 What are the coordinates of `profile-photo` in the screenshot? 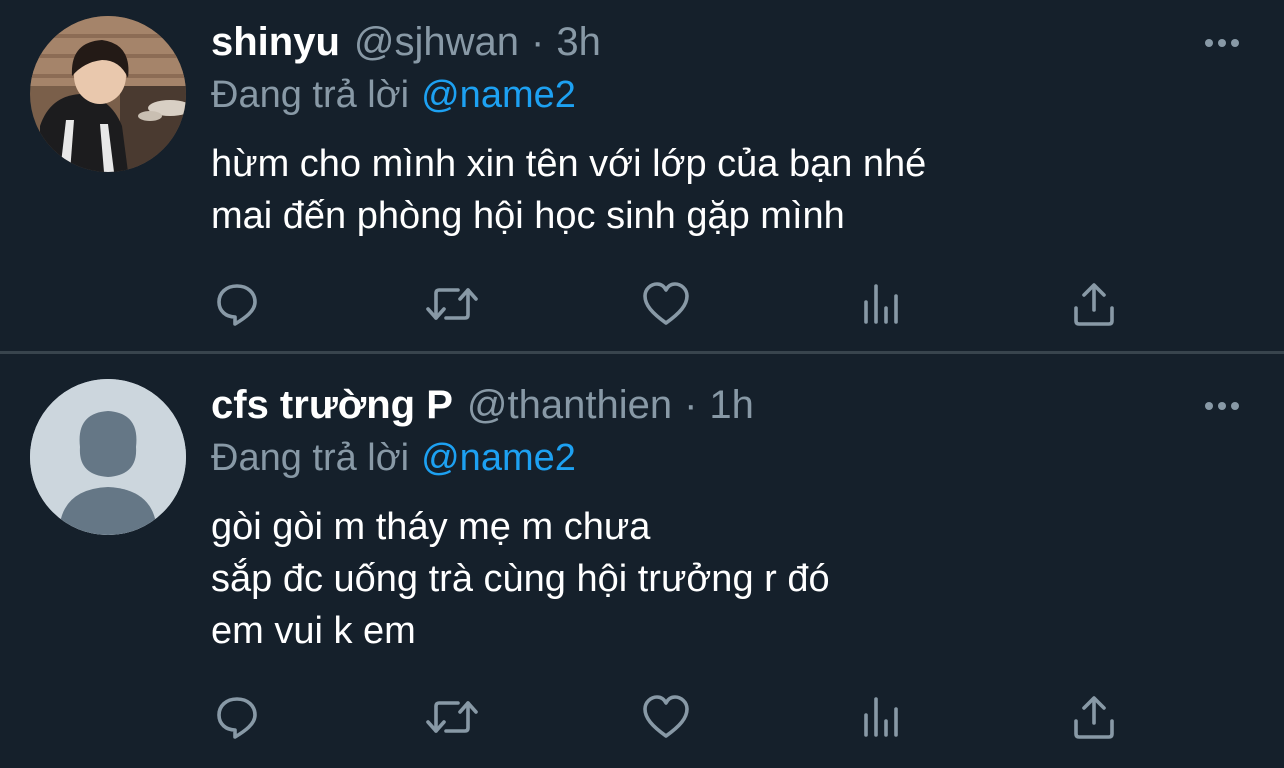 It's located at (108, 94).